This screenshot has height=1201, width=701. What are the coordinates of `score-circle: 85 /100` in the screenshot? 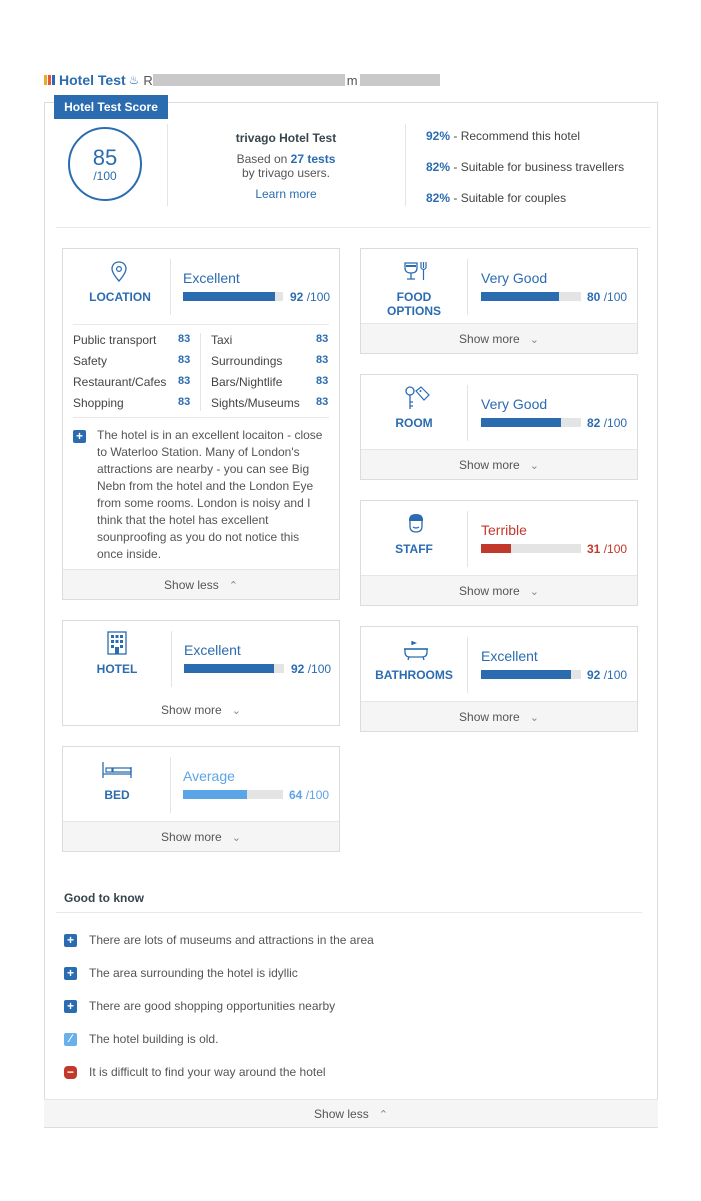 It's located at (105, 164).